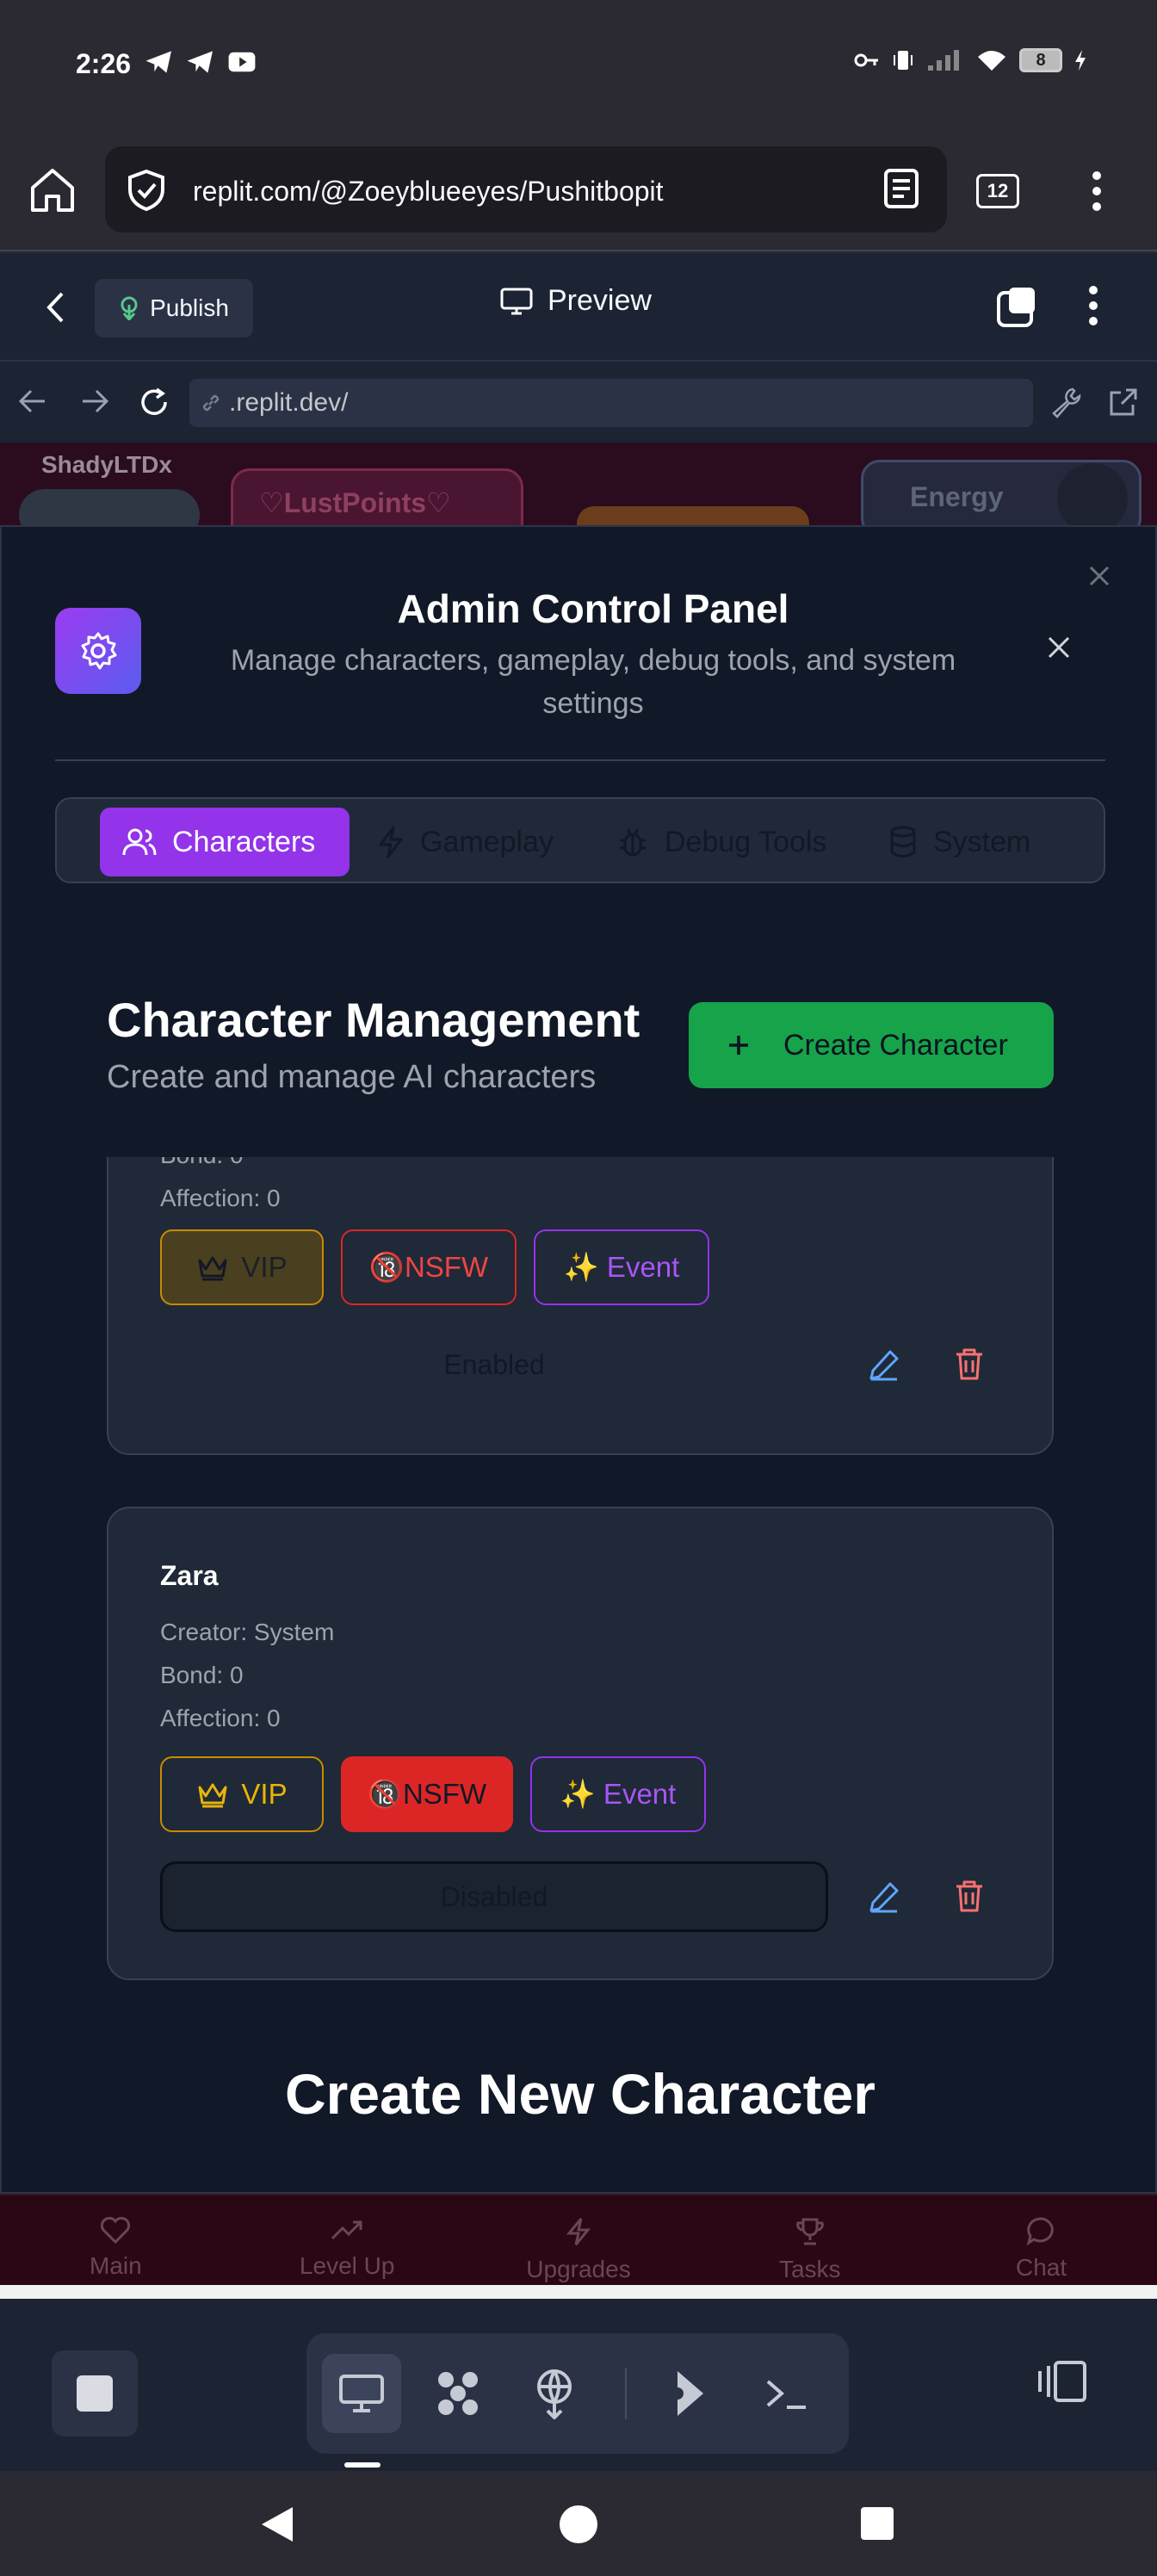 This screenshot has width=1157, height=2576. Describe the element at coordinates (377, 497) in the screenshot. I see `lust-points-counter: ♡LustPoints♡` at that location.